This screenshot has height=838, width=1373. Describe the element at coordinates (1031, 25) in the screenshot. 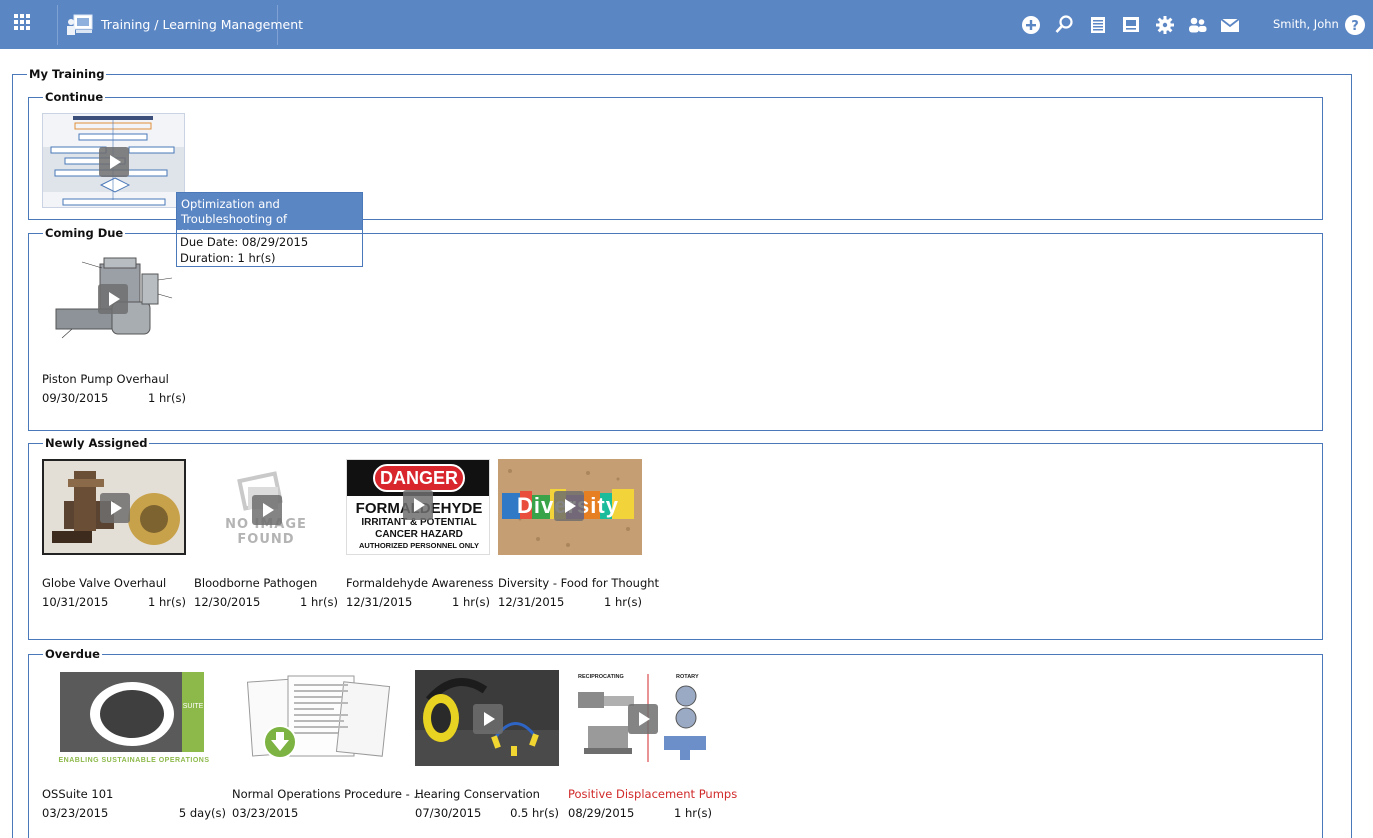

I see `add-icon` at that location.